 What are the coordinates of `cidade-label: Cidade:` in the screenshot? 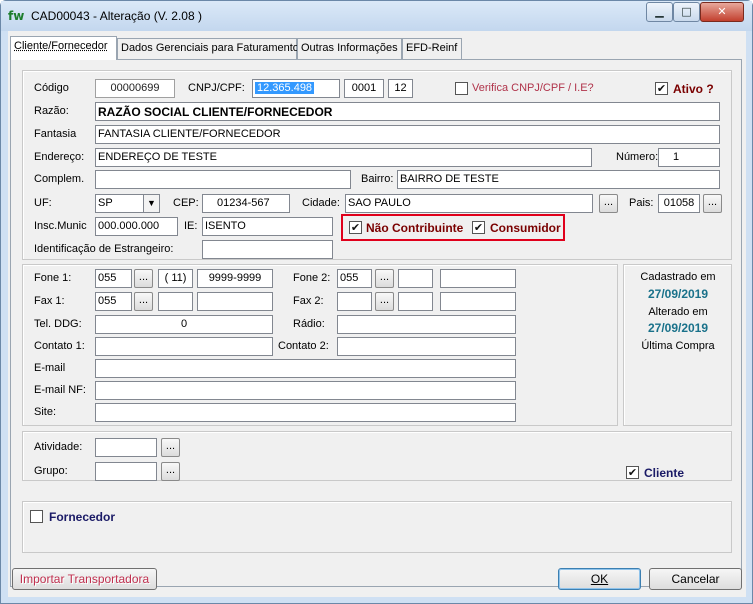 It's located at (321, 203).